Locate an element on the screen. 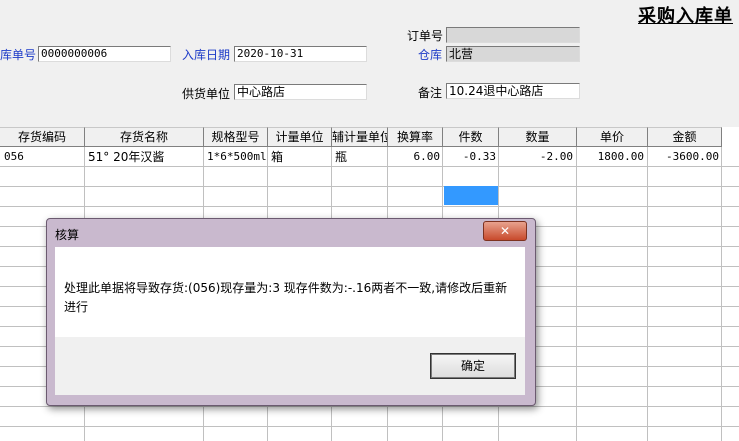  selected-cell is located at coordinates (471, 195).